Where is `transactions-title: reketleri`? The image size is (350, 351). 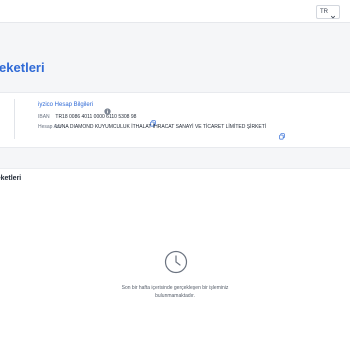 transactions-title: reketleri is located at coordinates (11, 178).